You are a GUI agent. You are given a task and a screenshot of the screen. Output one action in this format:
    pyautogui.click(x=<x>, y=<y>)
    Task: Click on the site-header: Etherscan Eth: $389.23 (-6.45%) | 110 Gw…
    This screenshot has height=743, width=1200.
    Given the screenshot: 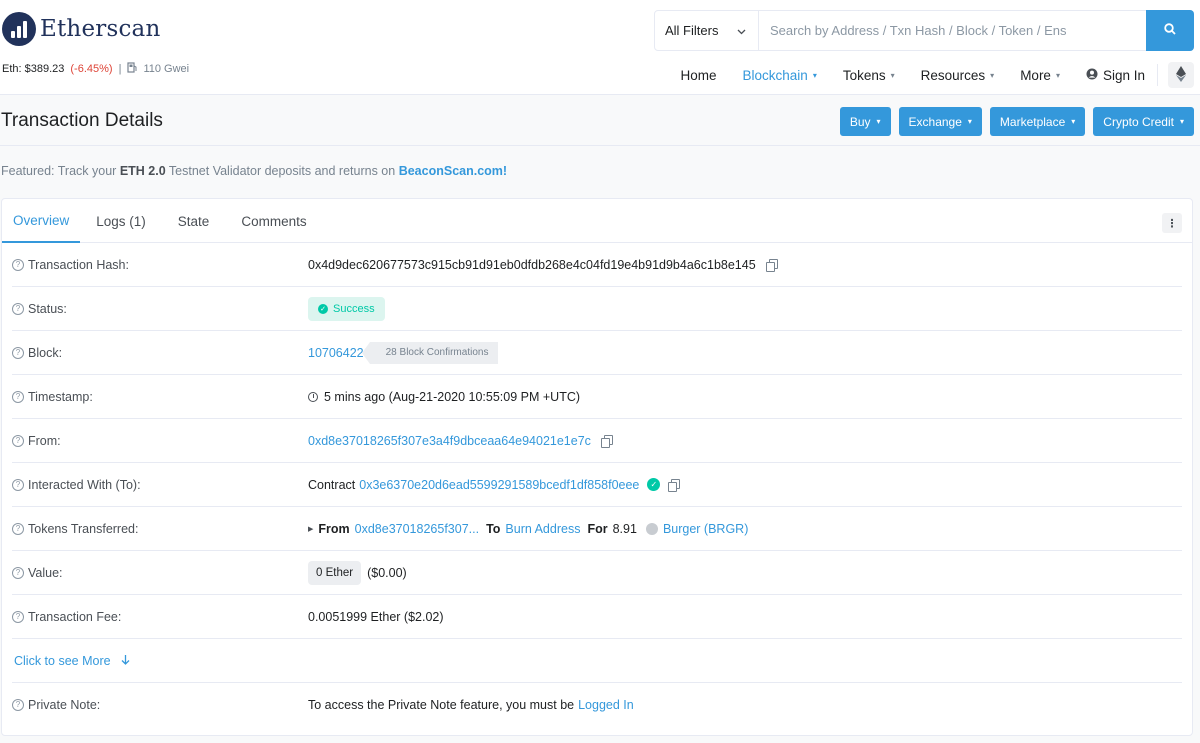 What is the action you would take?
    pyautogui.click(x=600, y=47)
    